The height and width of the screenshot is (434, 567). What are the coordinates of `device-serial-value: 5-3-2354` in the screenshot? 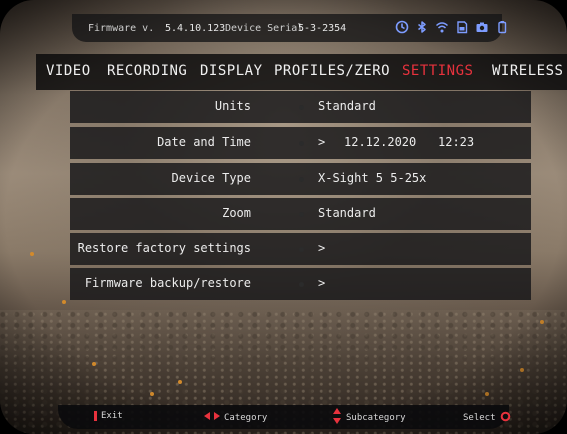 It's located at (322, 28).